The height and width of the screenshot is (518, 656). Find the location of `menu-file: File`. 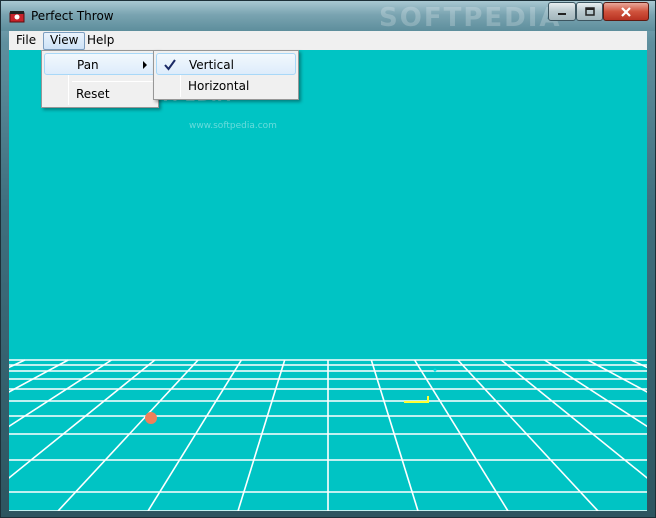

menu-file: File is located at coordinates (26, 41).